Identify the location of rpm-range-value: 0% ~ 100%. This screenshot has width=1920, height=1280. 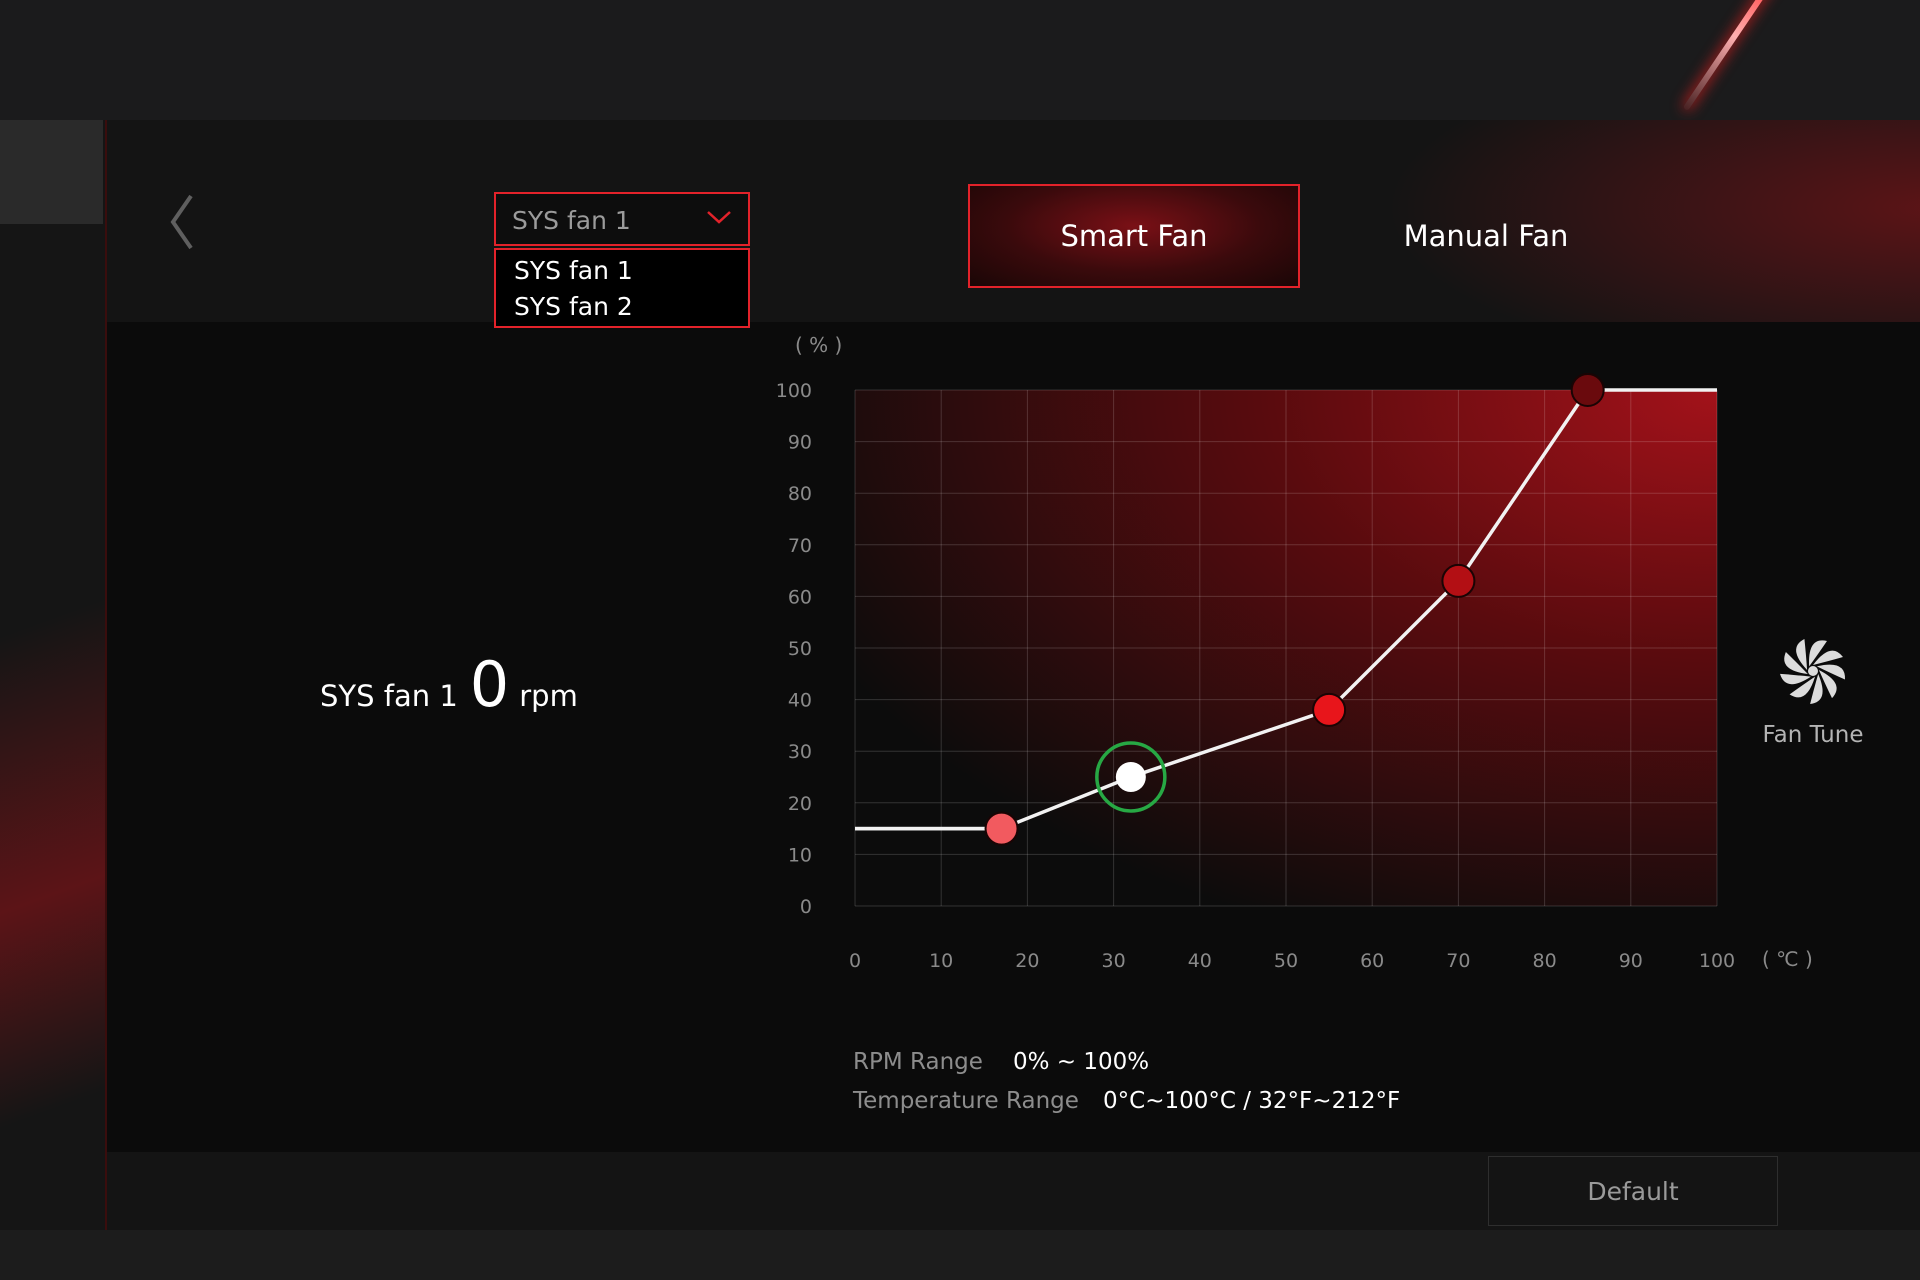
(1081, 1062).